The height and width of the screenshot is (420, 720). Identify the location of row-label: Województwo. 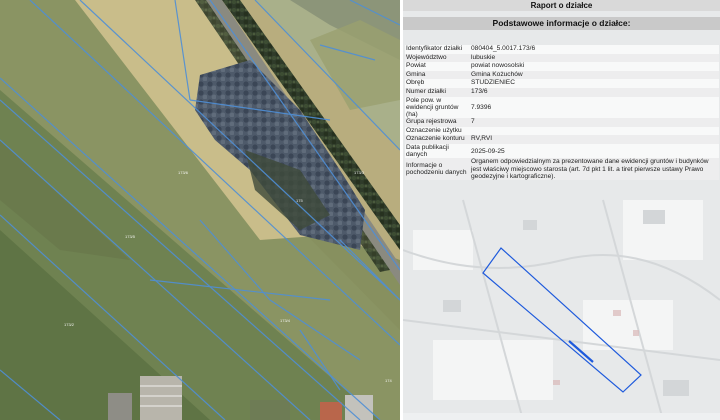
(426, 57).